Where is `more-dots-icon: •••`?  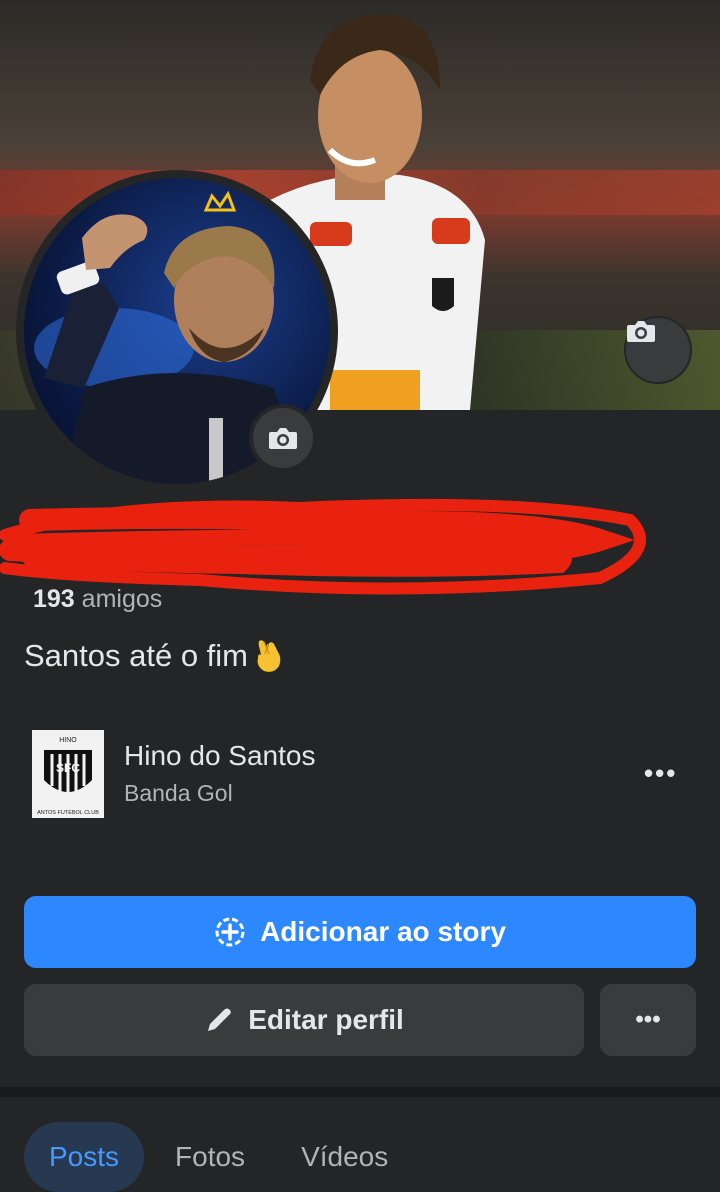
more-dots-icon: ••• is located at coordinates (648, 1019).